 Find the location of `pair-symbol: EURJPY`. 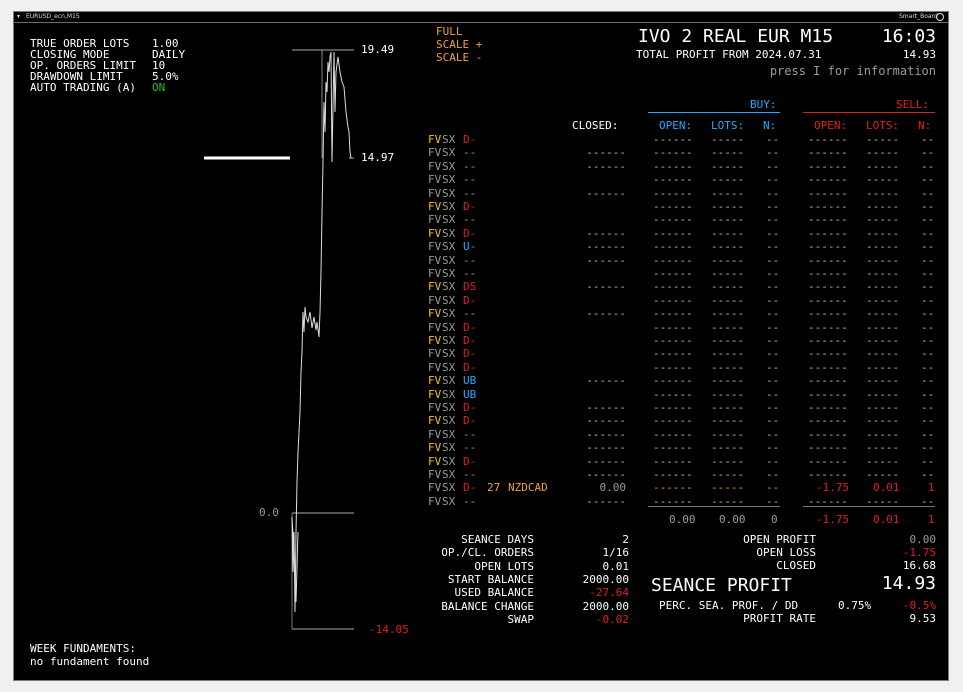

pair-symbol: EURJPY is located at coordinates (528, 206).